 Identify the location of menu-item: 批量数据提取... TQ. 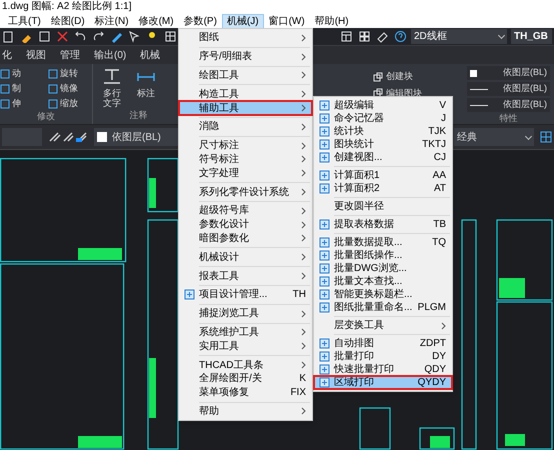
(383, 242).